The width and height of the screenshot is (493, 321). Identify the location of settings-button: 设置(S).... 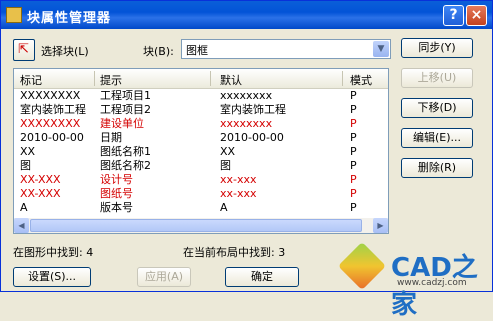
(52, 277).